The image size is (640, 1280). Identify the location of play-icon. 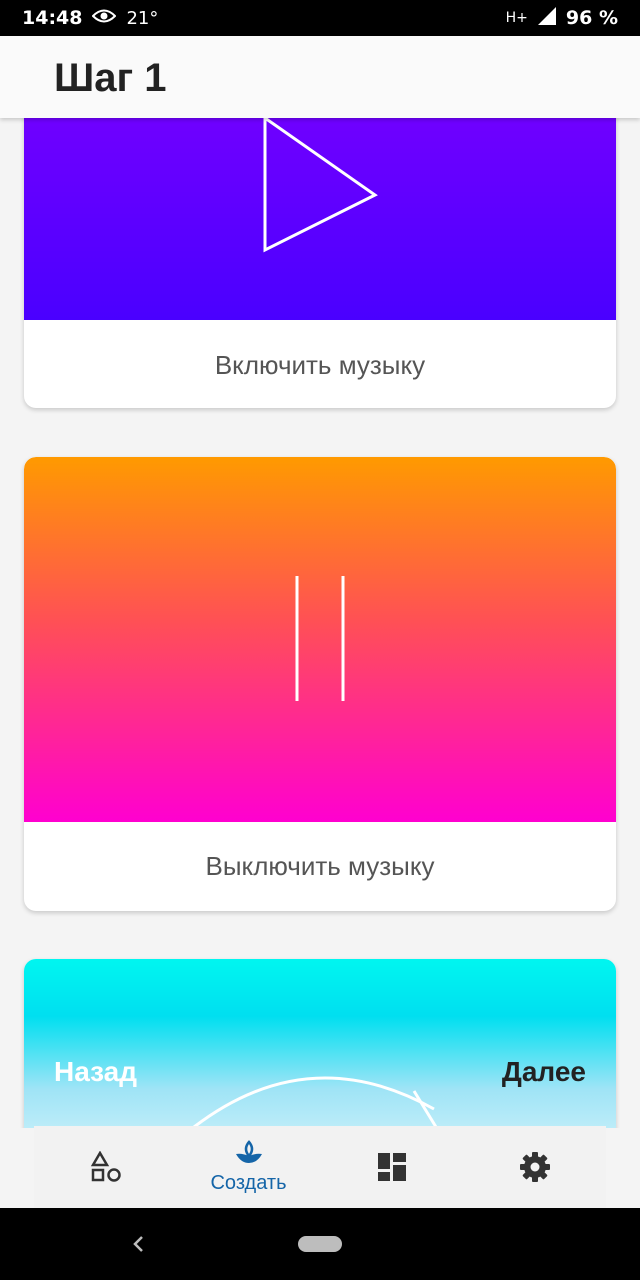
(320, 185).